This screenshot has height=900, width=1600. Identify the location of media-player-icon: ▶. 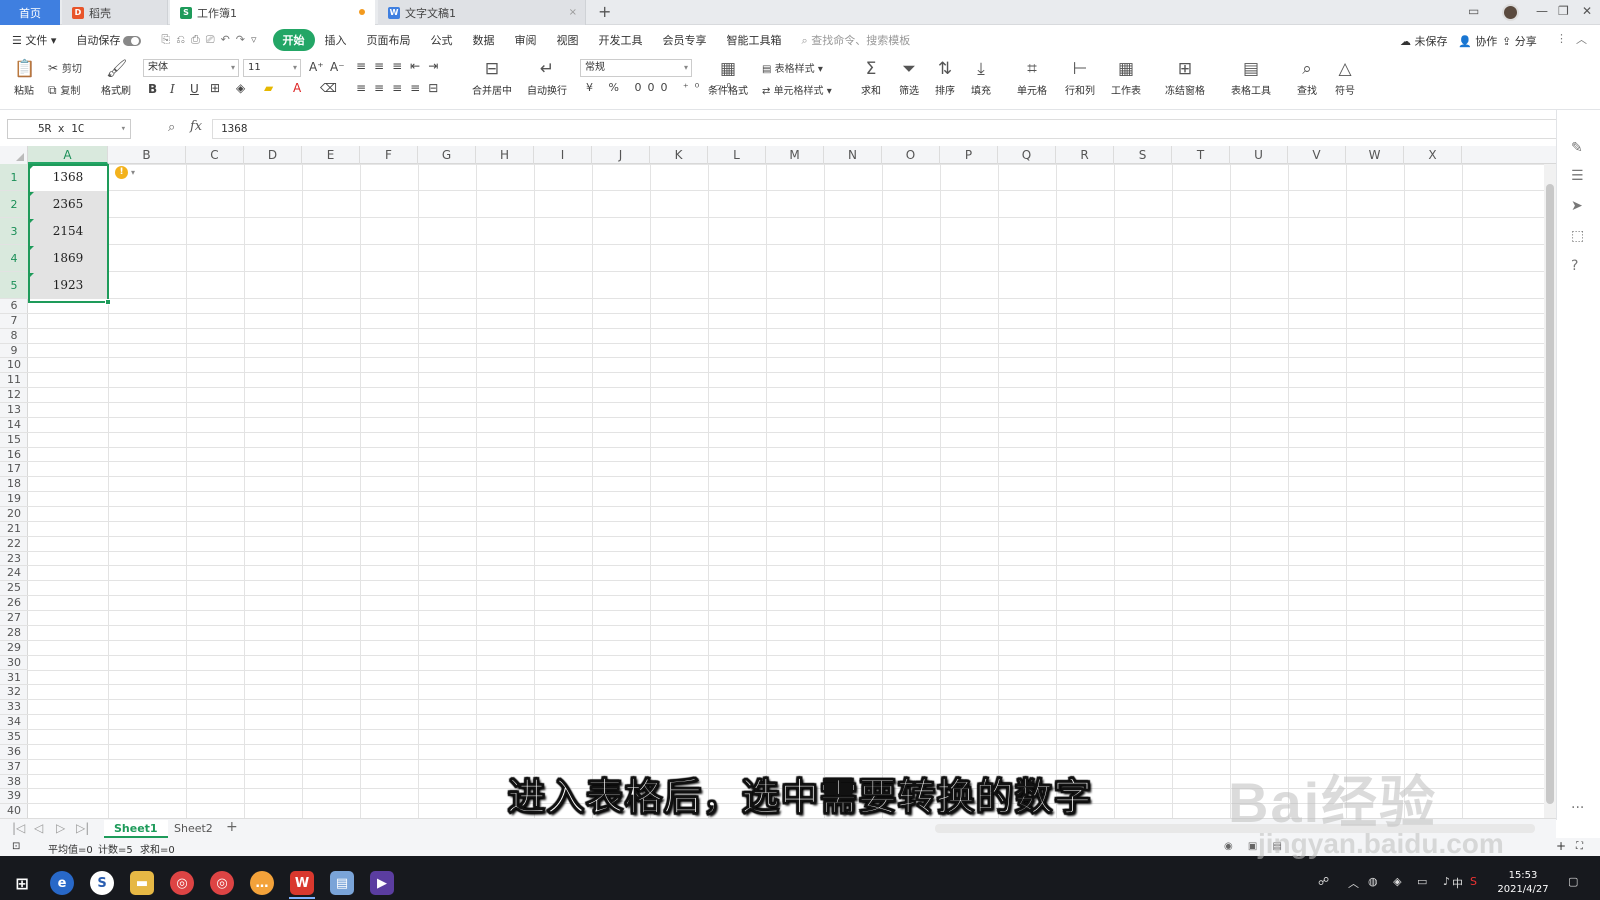
(382, 883).